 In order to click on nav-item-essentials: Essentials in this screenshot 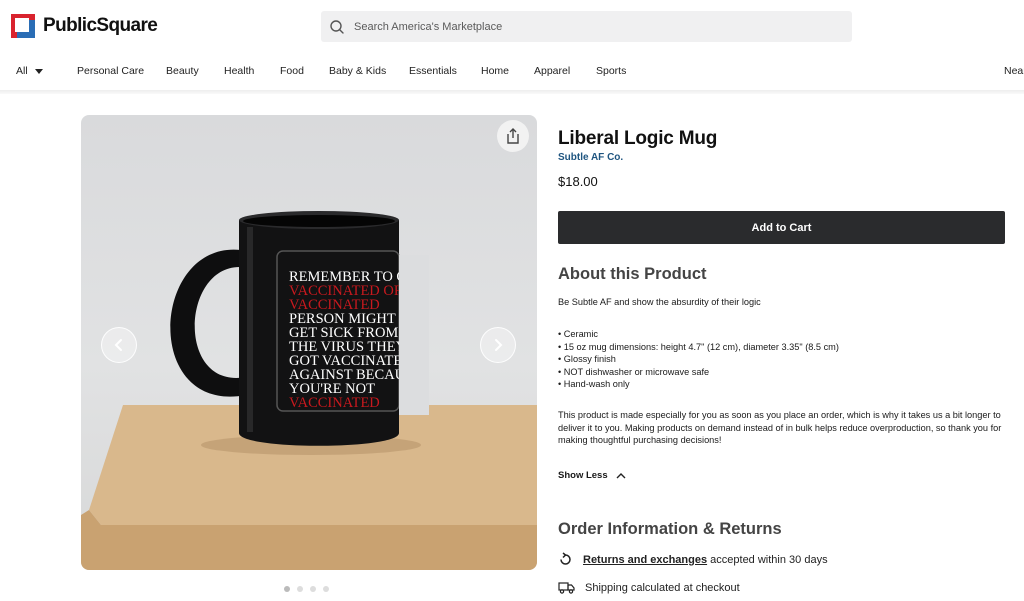, I will do `click(433, 71)`.